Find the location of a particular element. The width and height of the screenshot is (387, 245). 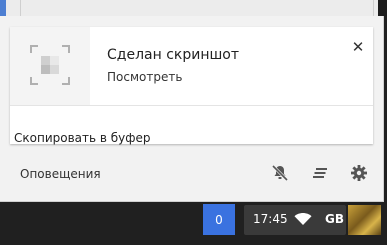

clock: 17:45 is located at coordinates (270, 219).